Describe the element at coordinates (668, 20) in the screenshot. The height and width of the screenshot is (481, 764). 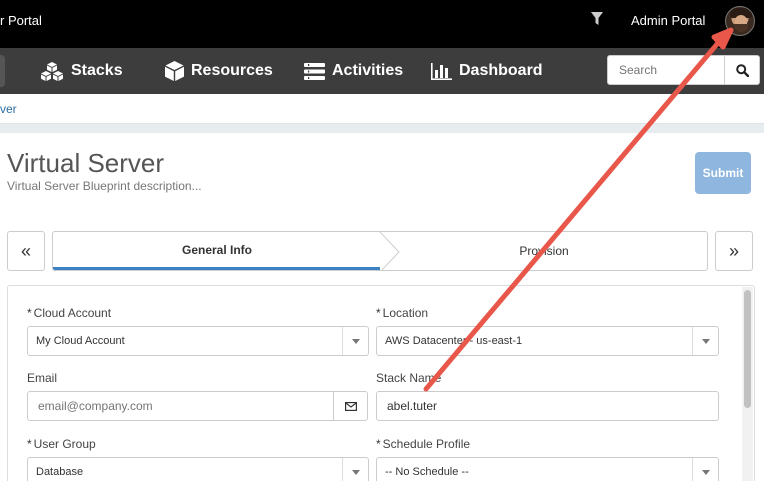
I see `admin-portal-link: Admin Portal` at that location.